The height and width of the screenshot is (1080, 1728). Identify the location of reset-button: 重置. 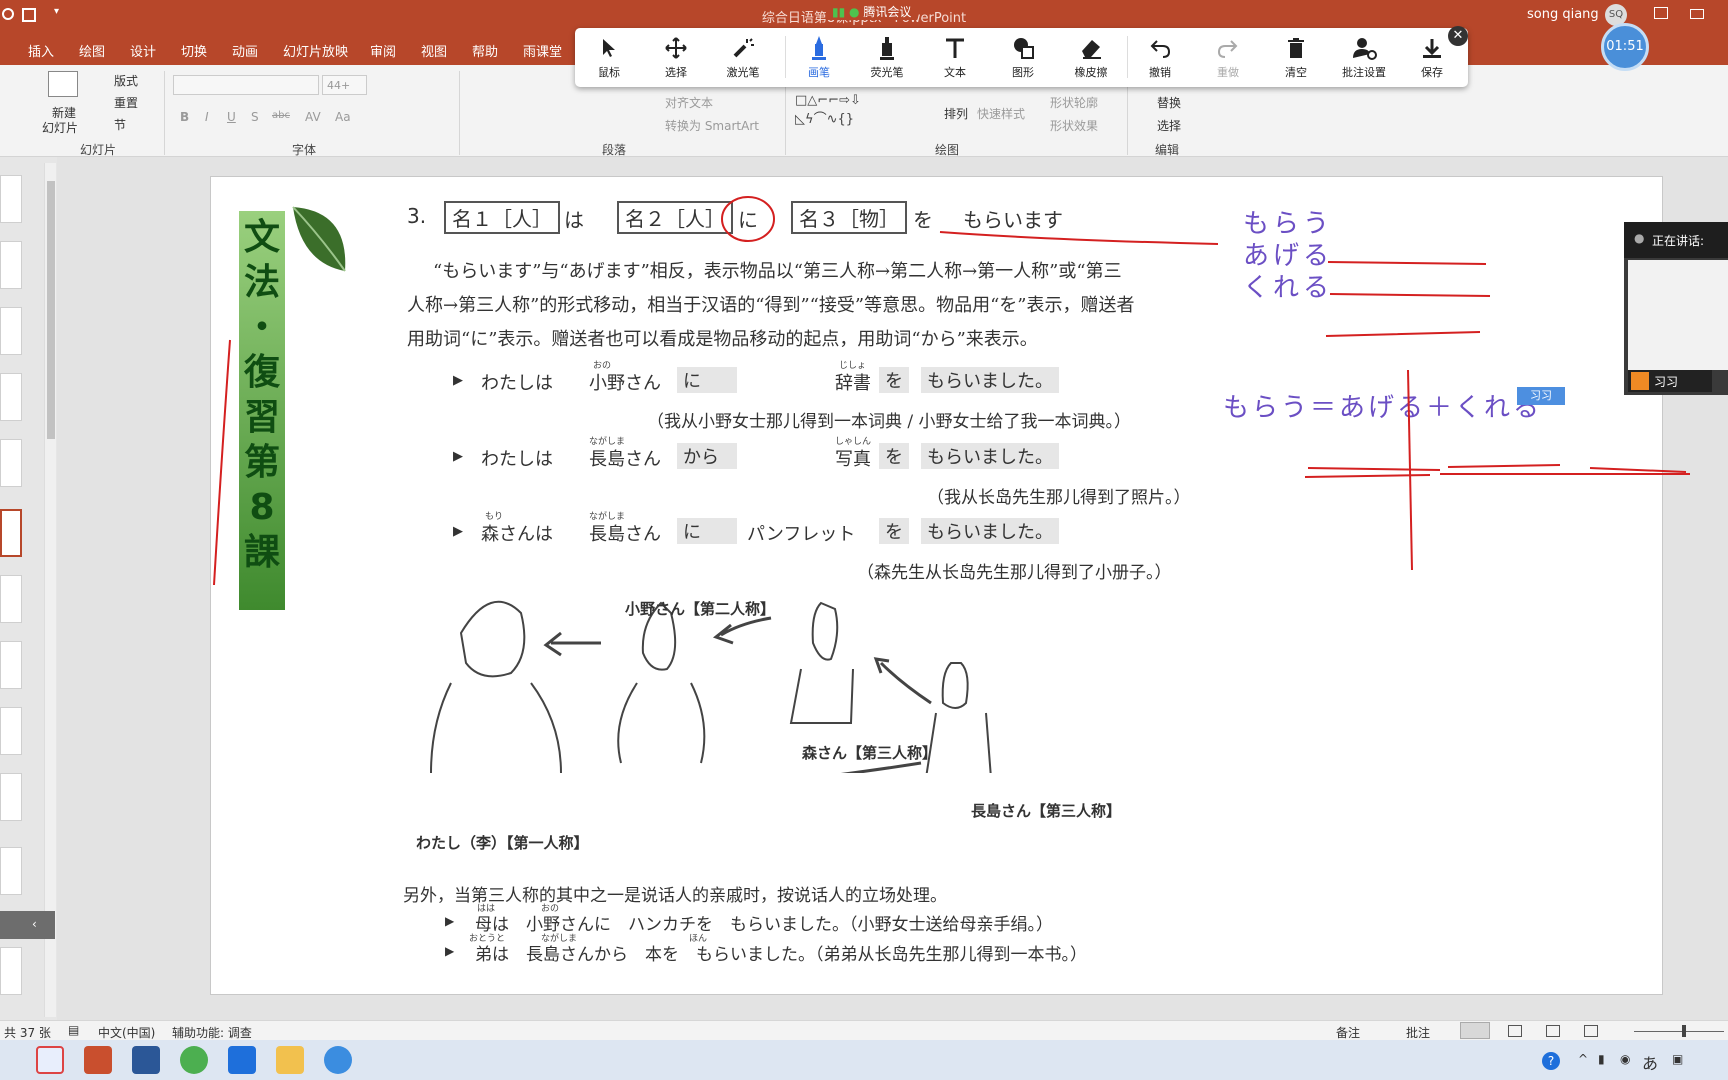
(126, 102).